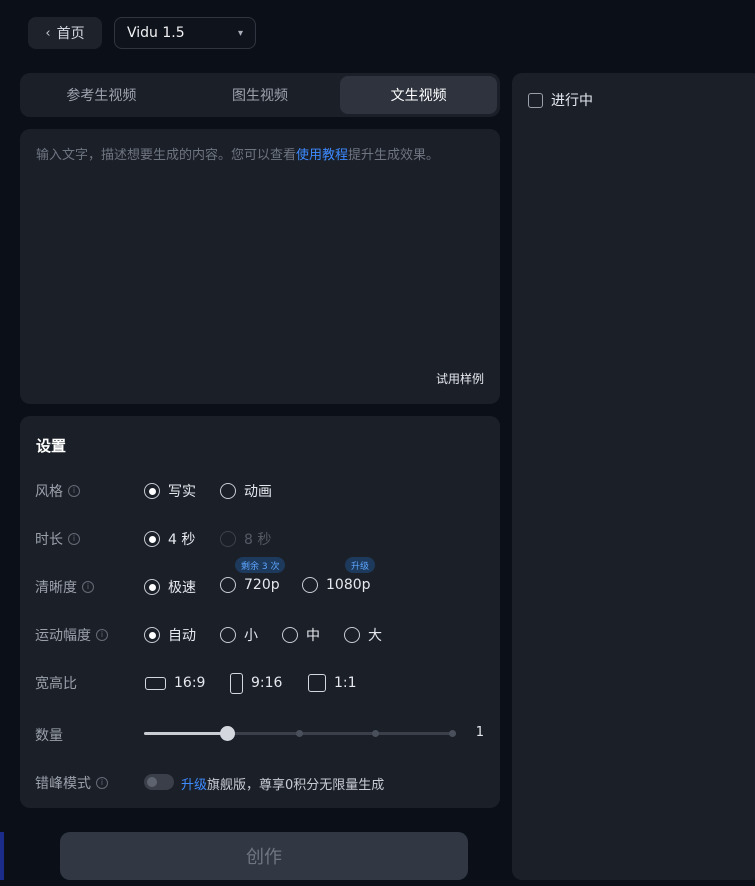 The width and height of the screenshot is (755, 886). I want to click on style-option-anime: 动画, so click(246, 491).